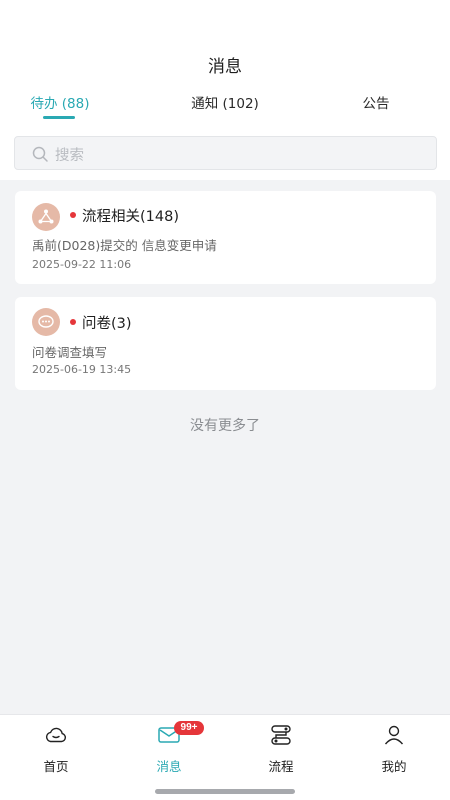 Image resolution: width=450 pixels, height=800 pixels. Describe the element at coordinates (56, 766) in the screenshot. I see `nav-label: 首页` at that location.